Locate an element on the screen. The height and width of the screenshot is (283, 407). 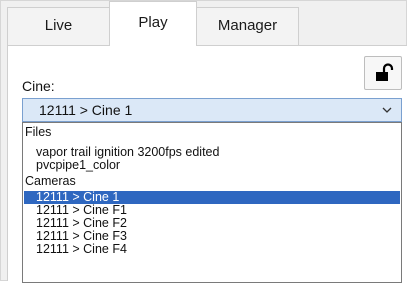
cine-label: Cine: is located at coordinates (38, 86).